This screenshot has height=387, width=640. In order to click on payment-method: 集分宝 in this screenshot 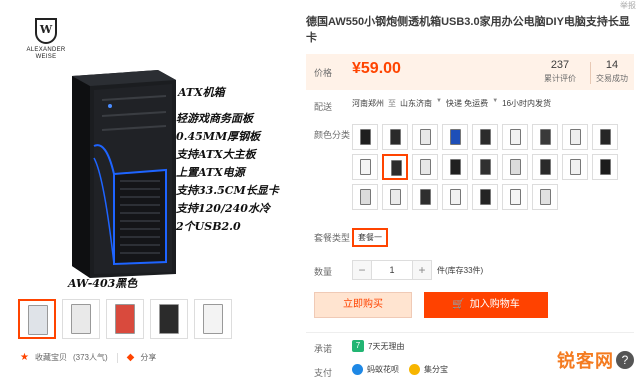, I will do `click(436, 369)`.